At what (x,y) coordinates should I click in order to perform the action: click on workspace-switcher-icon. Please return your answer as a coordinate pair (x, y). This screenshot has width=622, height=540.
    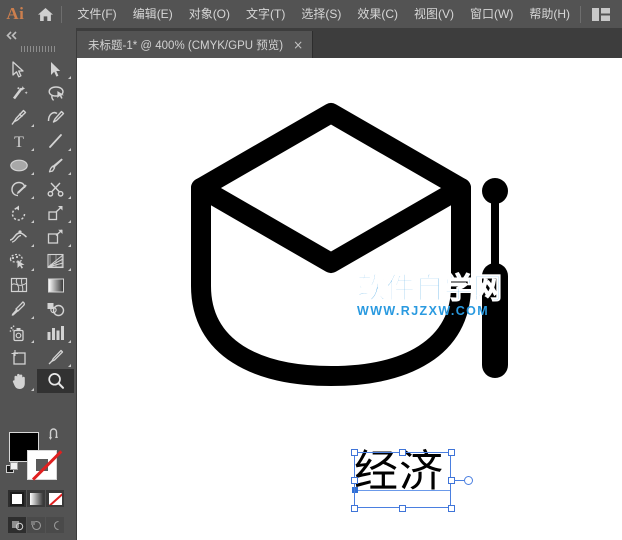
    Looking at the image, I should click on (601, 14).